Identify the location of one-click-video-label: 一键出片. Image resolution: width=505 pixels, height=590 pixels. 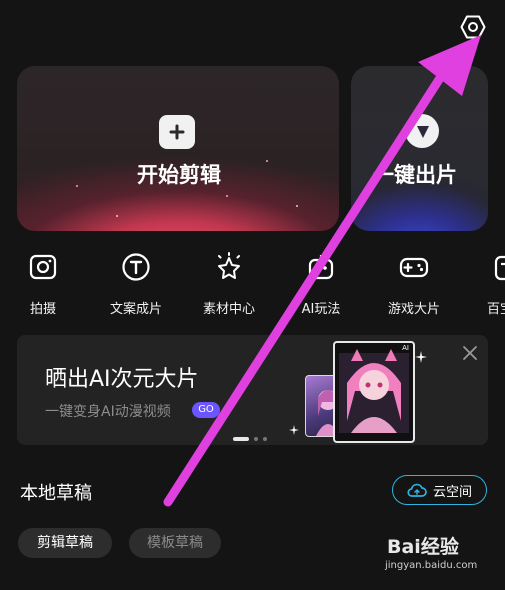
(415, 175).